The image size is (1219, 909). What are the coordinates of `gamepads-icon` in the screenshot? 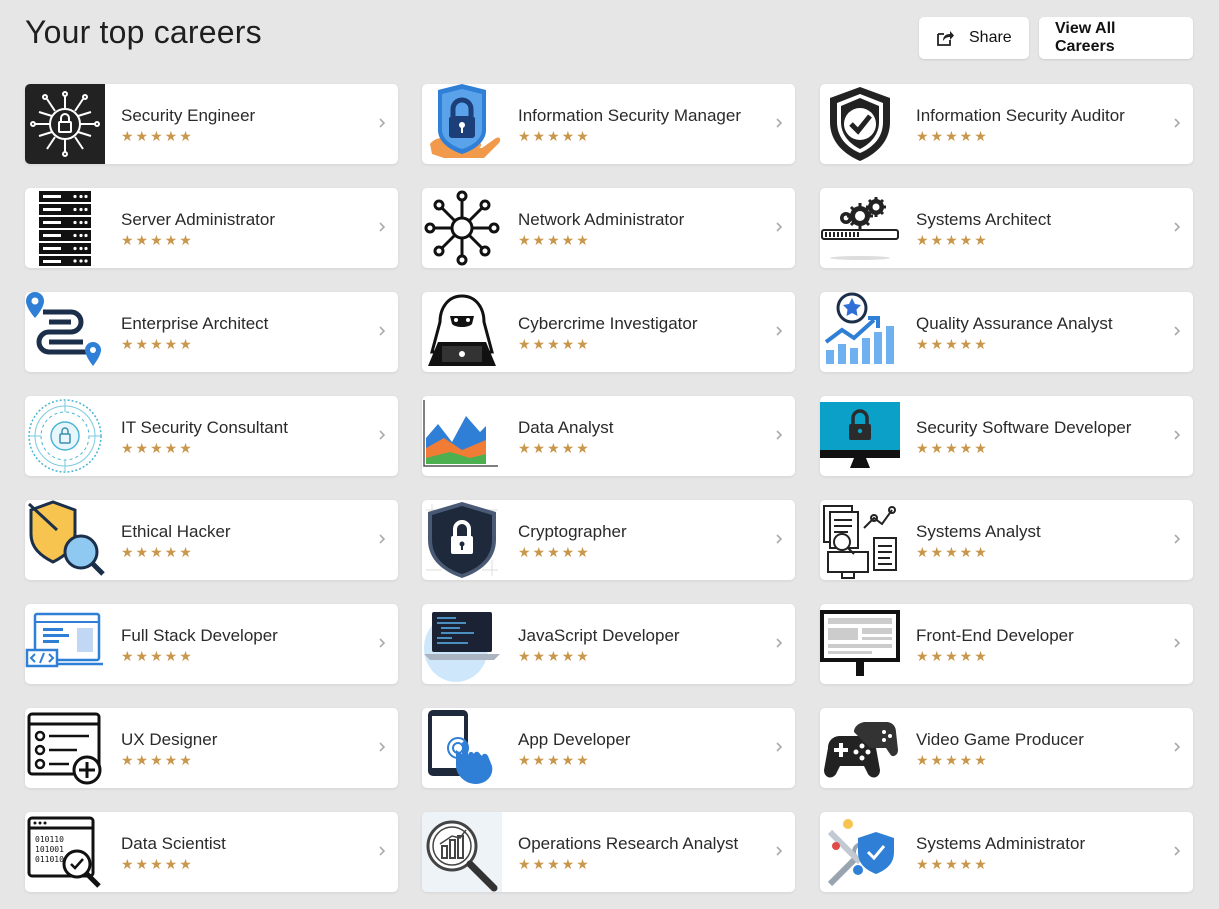 It's located at (860, 748).